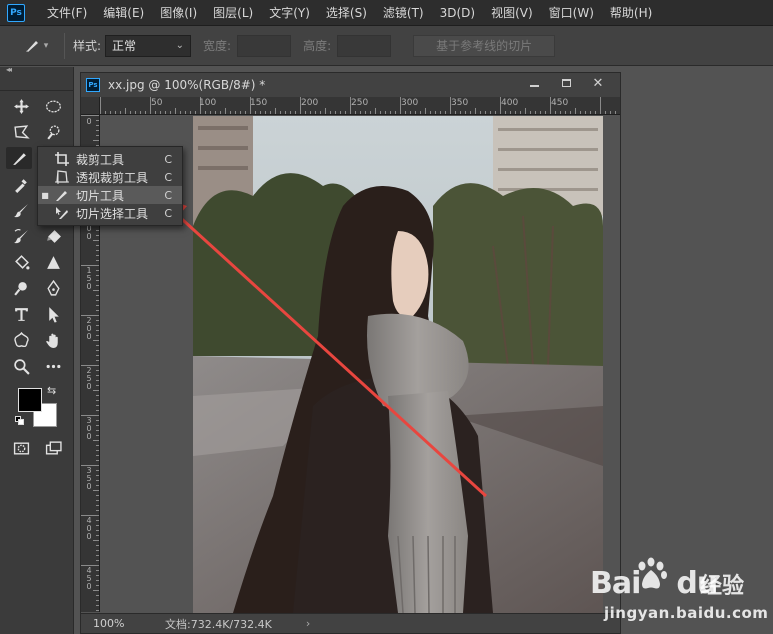 Image resolution: width=773 pixels, height=634 pixels. Describe the element at coordinates (53, 366) in the screenshot. I see `edit-toolbar-button` at that location.